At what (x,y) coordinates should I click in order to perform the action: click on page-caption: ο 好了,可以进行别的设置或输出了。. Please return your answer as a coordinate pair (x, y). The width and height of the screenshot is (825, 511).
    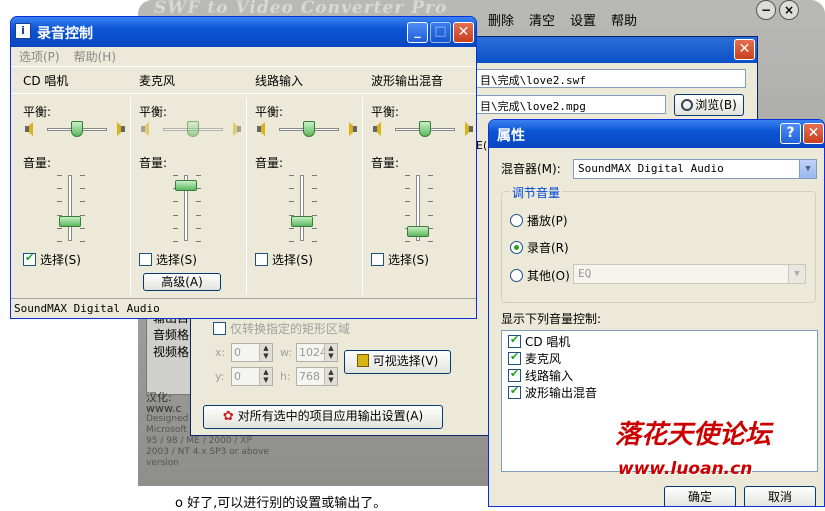
    Looking at the image, I should click on (281, 503).